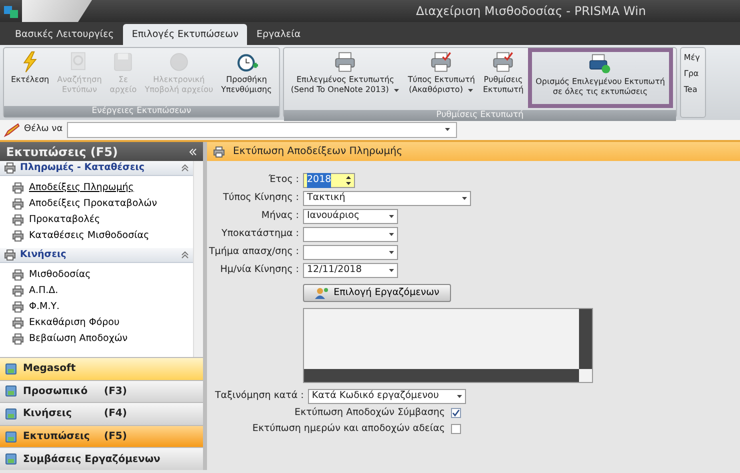 Image resolution: width=740 pixels, height=473 pixels. What do you see at coordinates (278, 34) in the screenshot?
I see `ribbon-tab: Εργαλεία` at bounding box center [278, 34].